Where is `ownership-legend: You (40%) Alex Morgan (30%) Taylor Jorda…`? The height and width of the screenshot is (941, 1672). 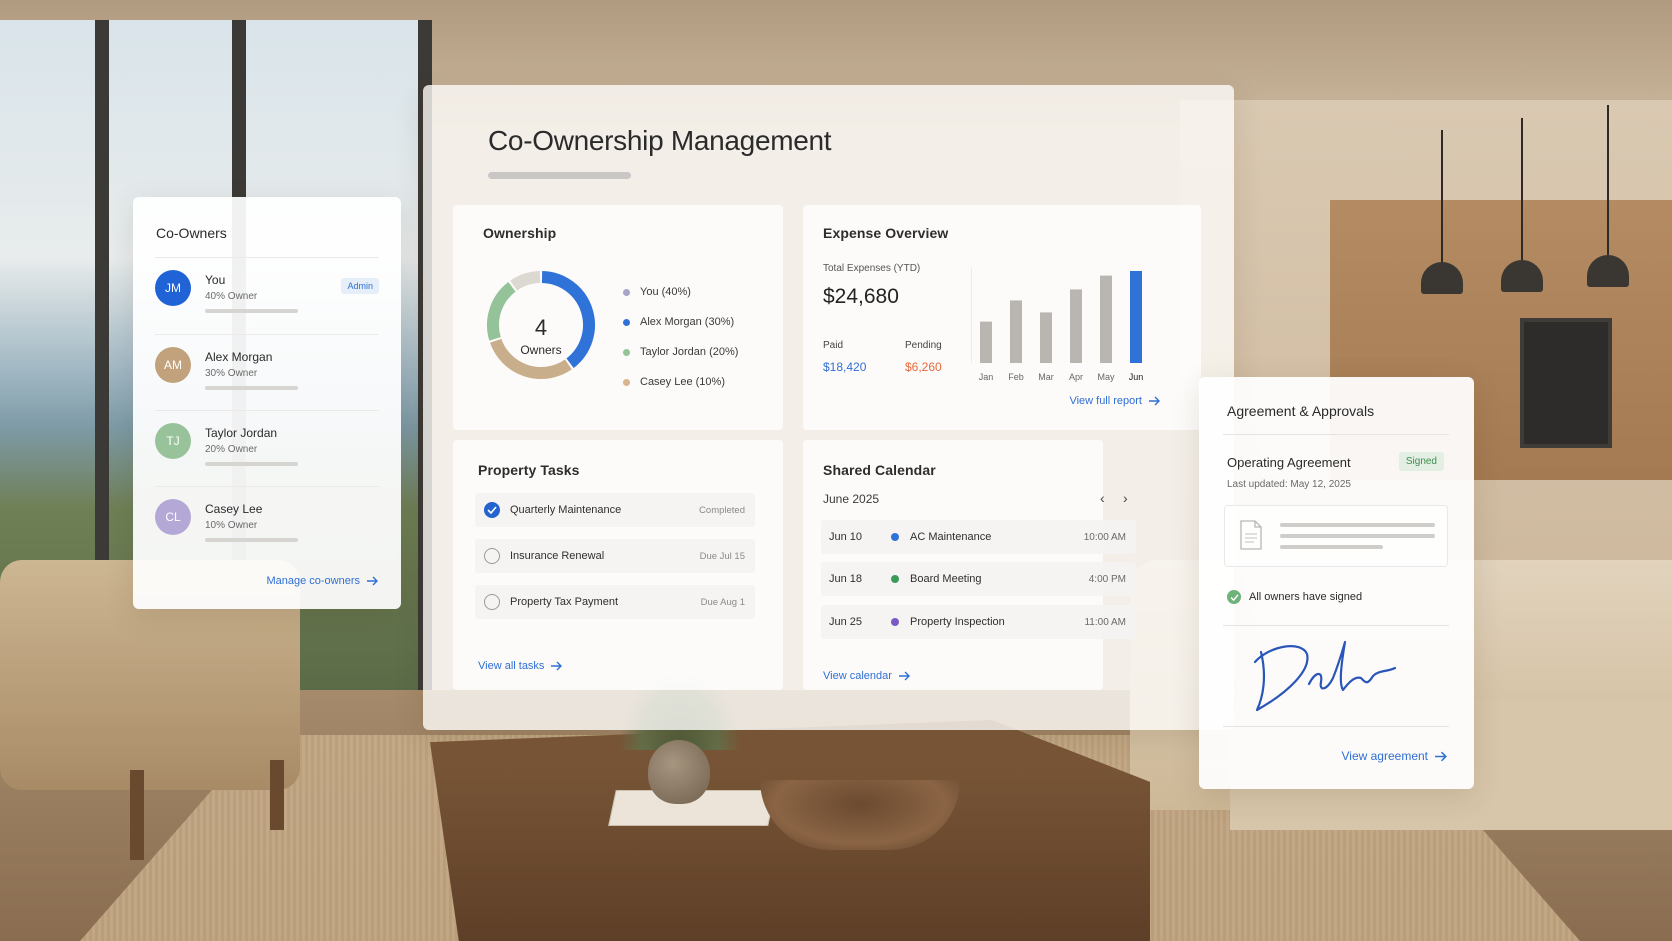 ownership-legend: You (40%) Alex Morgan (30%) Taylor Jorda… is located at coordinates (680, 337).